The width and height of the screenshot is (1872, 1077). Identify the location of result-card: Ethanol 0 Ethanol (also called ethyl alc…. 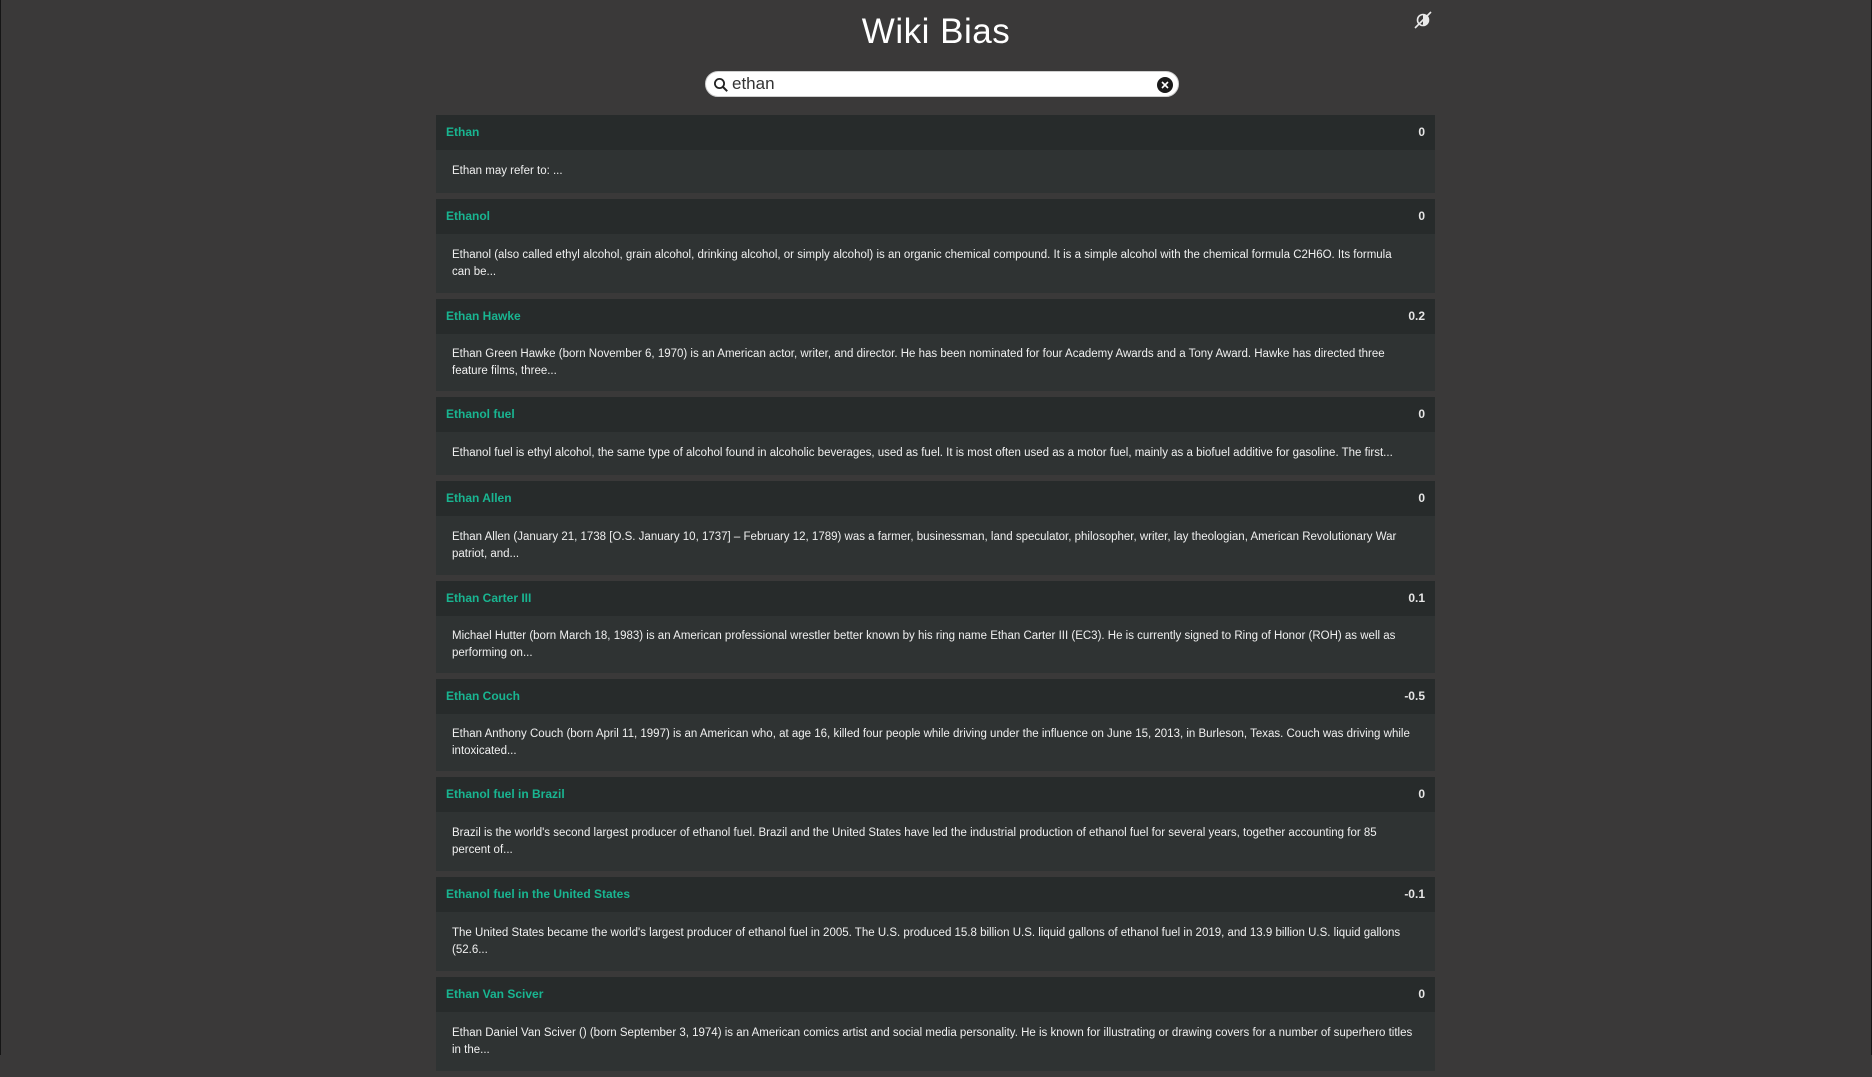
(935, 246).